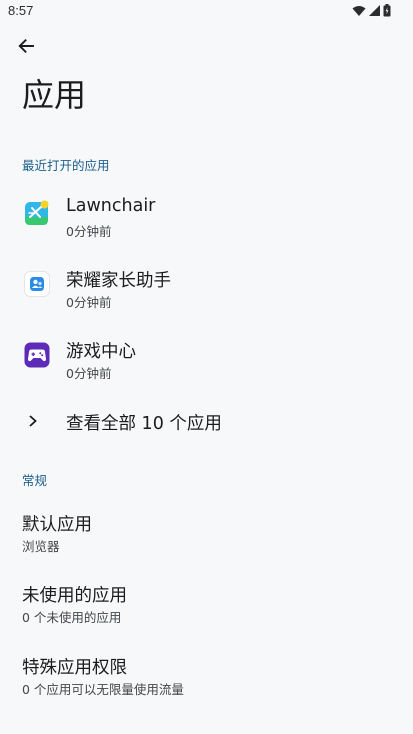  Describe the element at coordinates (206, 287) in the screenshot. I see `recent-app-parent-assistant: 荣耀家长助手 0分钟前` at that location.